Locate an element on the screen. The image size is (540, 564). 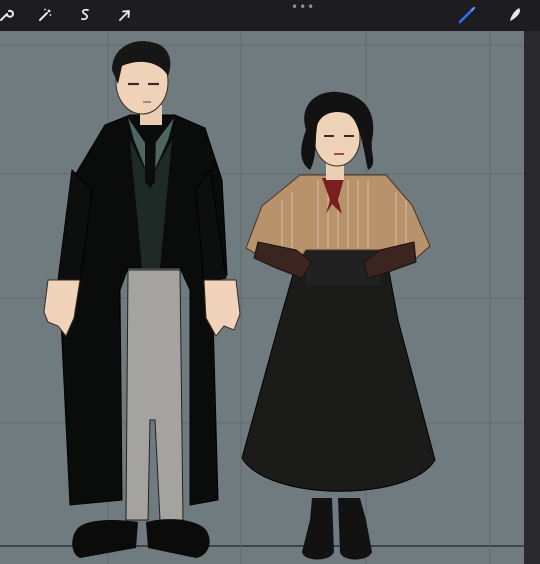
smudge-icon is located at coordinates (515, 15).